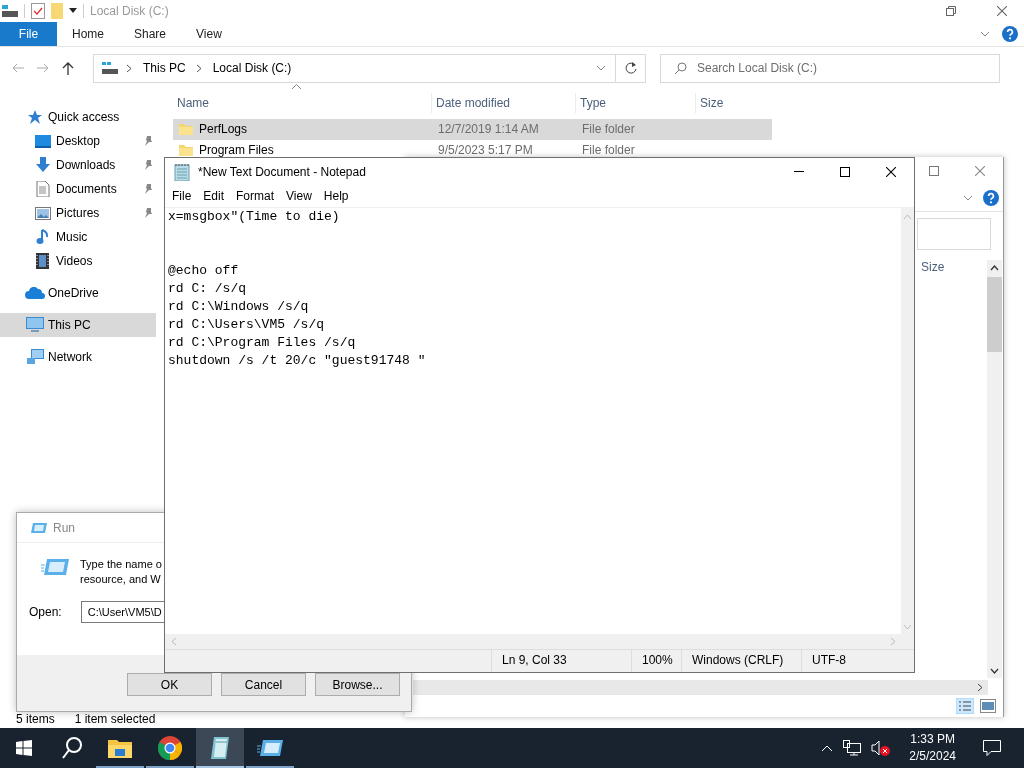  What do you see at coordinates (121, 564) in the screenshot?
I see `dialog-description: Type the name o` at bounding box center [121, 564].